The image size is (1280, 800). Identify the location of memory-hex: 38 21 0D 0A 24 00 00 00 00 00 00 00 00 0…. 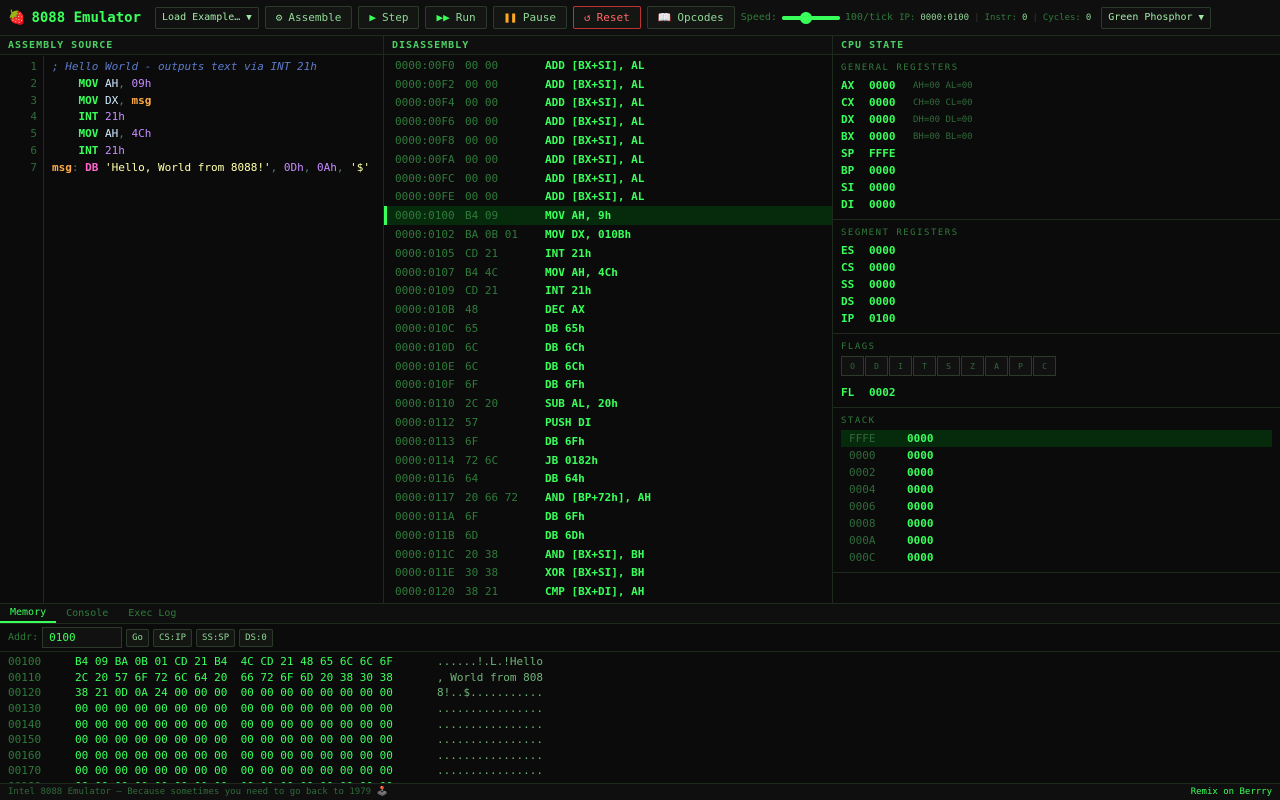
(256, 692).